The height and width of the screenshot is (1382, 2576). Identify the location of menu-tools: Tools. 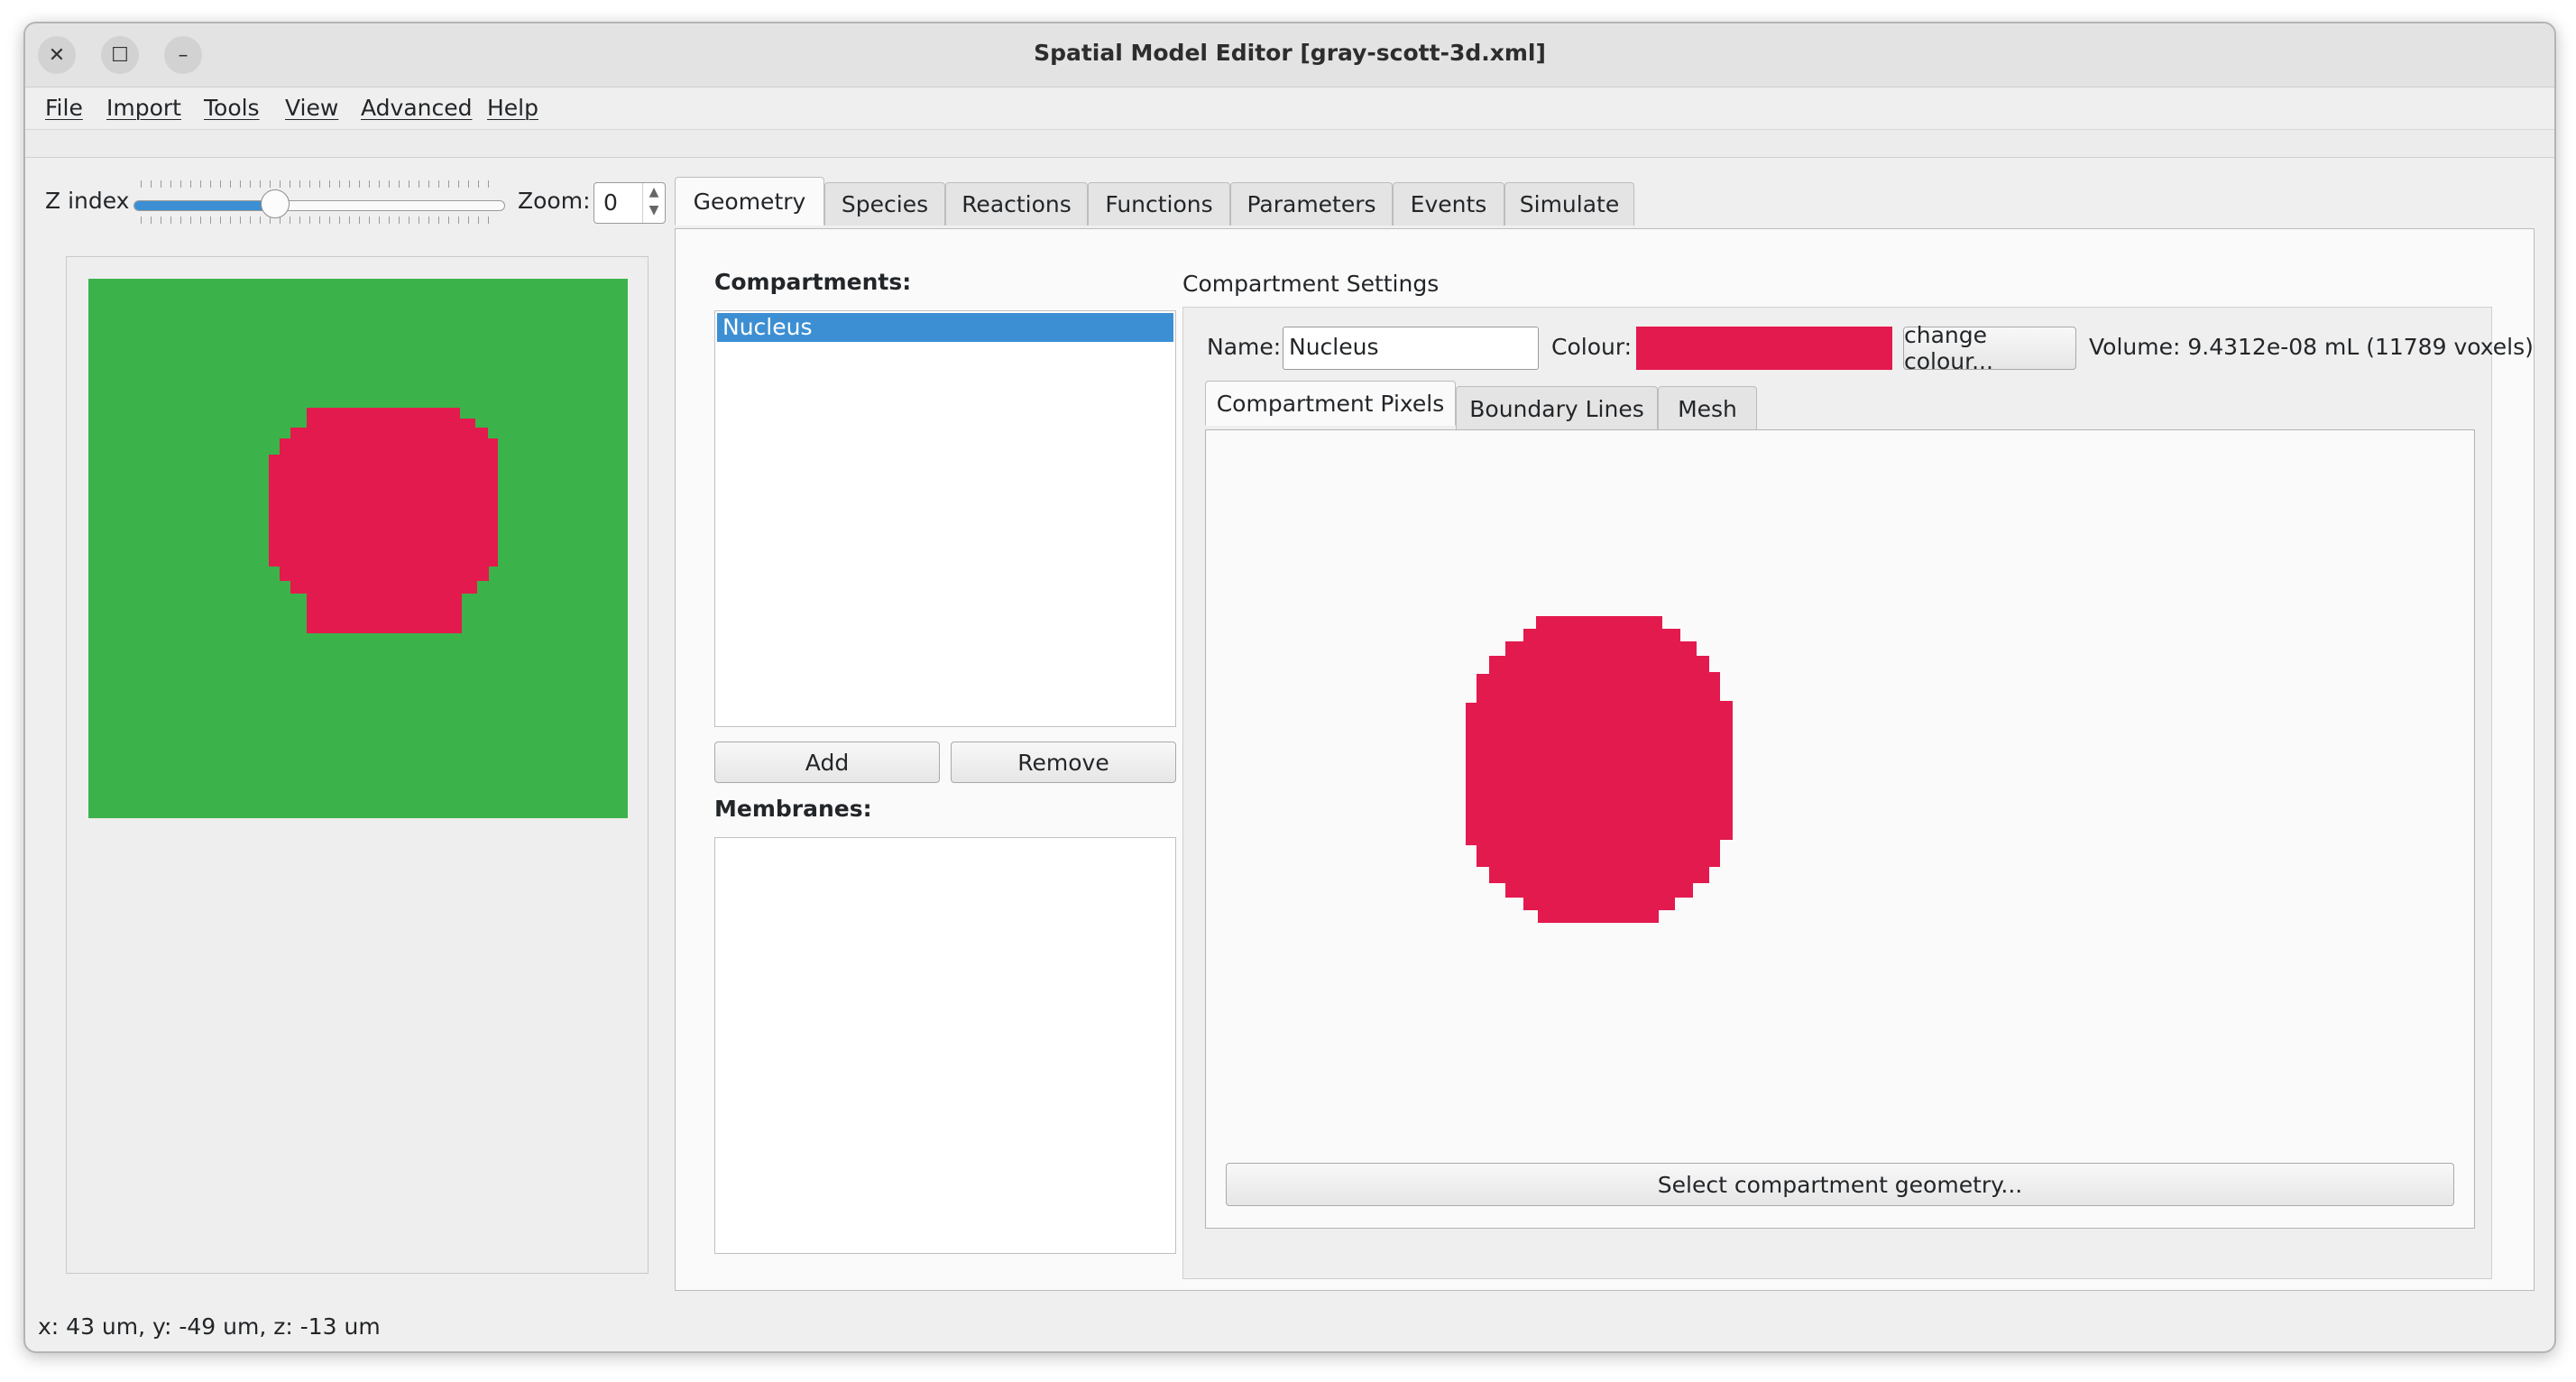
(232, 108).